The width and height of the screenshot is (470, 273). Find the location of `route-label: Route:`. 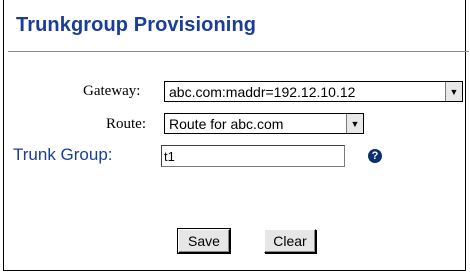

route-label: Route: is located at coordinates (126, 124).